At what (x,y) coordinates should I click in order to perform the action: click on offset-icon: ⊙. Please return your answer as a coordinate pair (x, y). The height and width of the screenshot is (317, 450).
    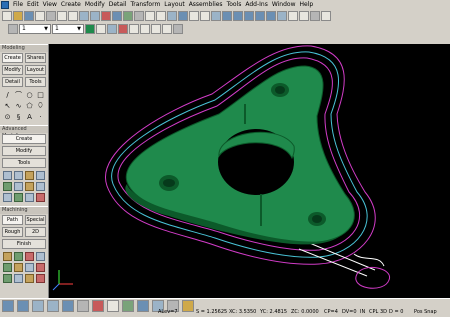
    Looking at the image, I should click on (7, 116).